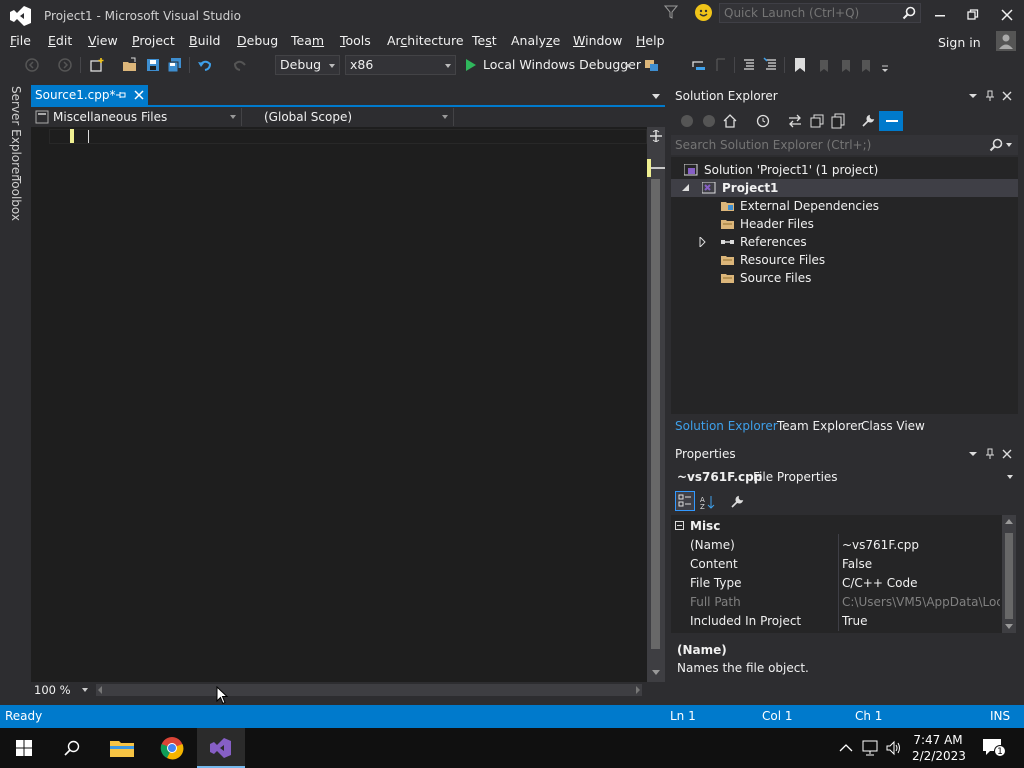  I want to click on property-value: C/C++ Code, so click(921, 583).